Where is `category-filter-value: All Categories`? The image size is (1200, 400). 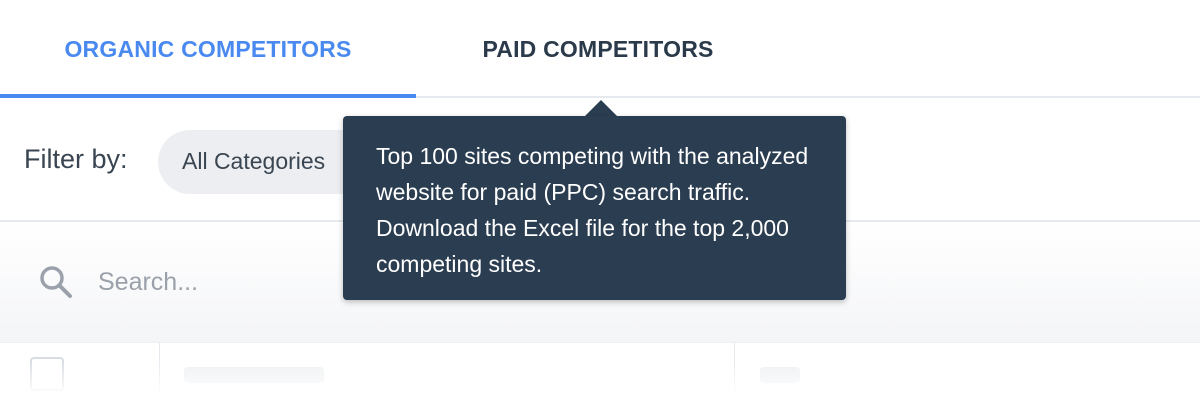
category-filter-value: All Categories is located at coordinates (254, 161).